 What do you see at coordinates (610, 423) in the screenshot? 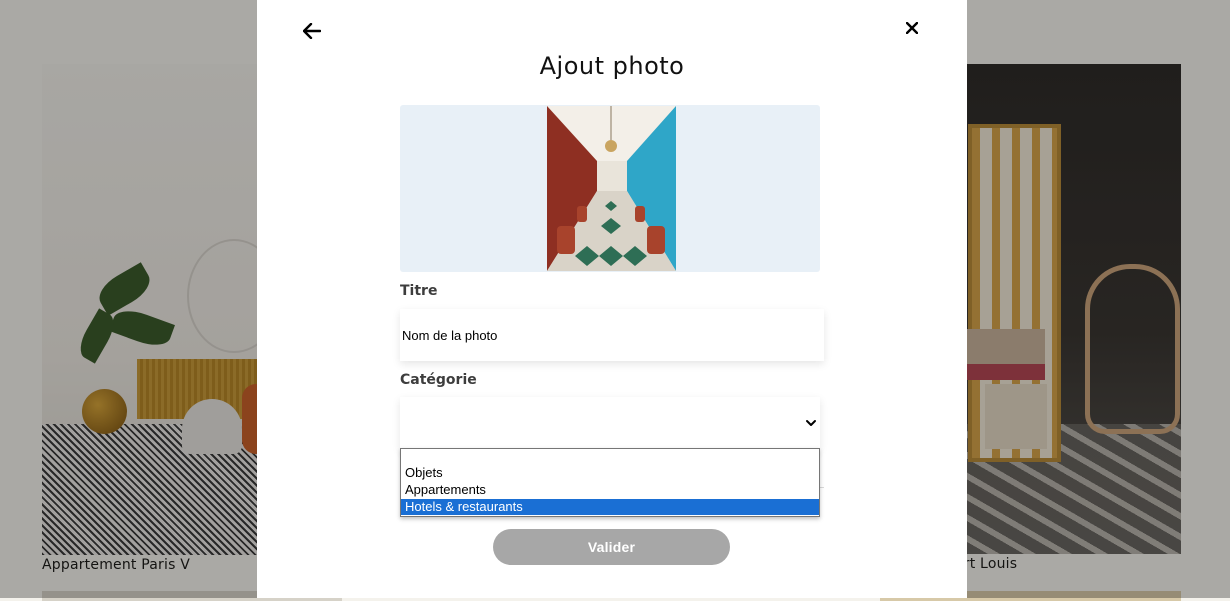
I see `category-select` at bounding box center [610, 423].